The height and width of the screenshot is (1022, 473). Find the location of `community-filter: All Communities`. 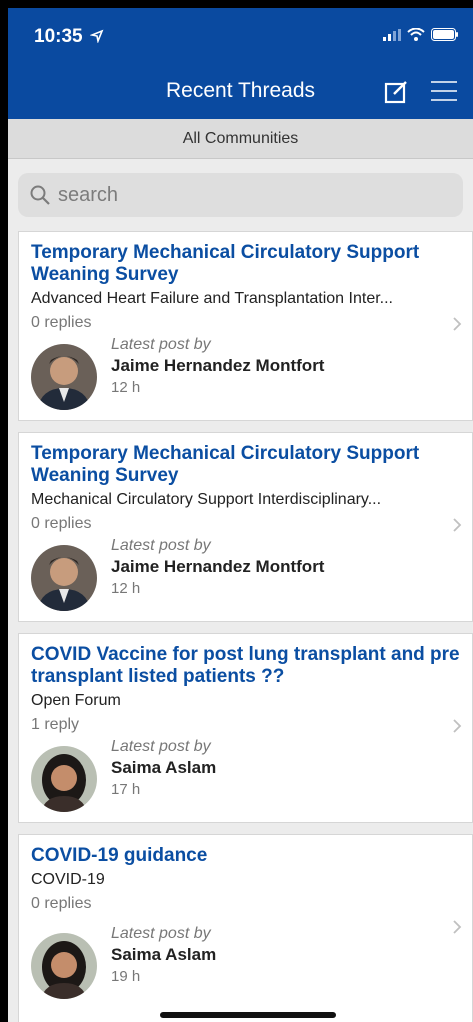

community-filter: All Communities is located at coordinates (240, 139).